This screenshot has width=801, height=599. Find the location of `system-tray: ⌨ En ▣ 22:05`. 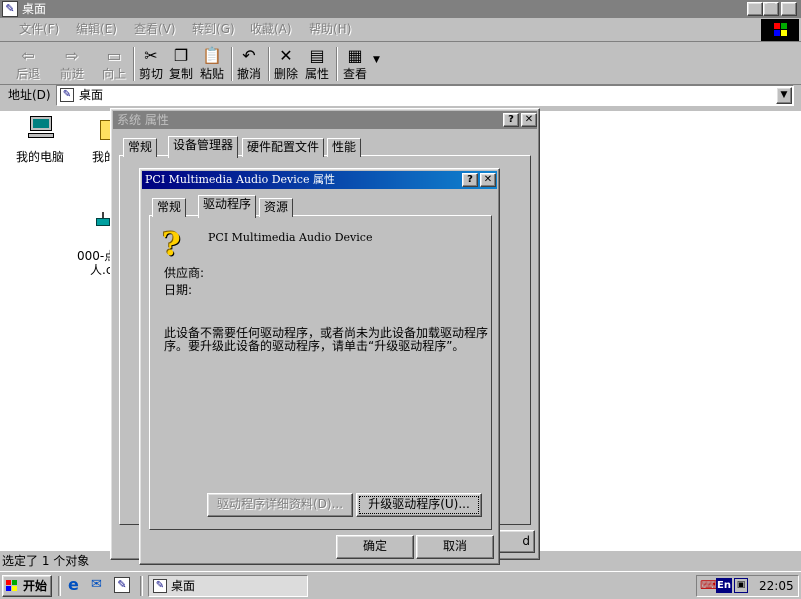

system-tray: ⌨ En ▣ 22:05 is located at coordinates (747, 586).